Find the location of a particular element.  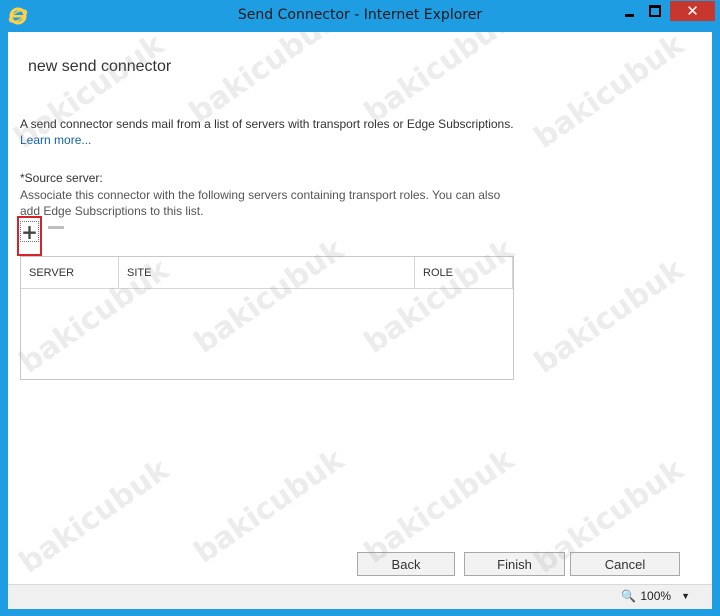

zoom-level: 100% is located at coordinates (656, 596).